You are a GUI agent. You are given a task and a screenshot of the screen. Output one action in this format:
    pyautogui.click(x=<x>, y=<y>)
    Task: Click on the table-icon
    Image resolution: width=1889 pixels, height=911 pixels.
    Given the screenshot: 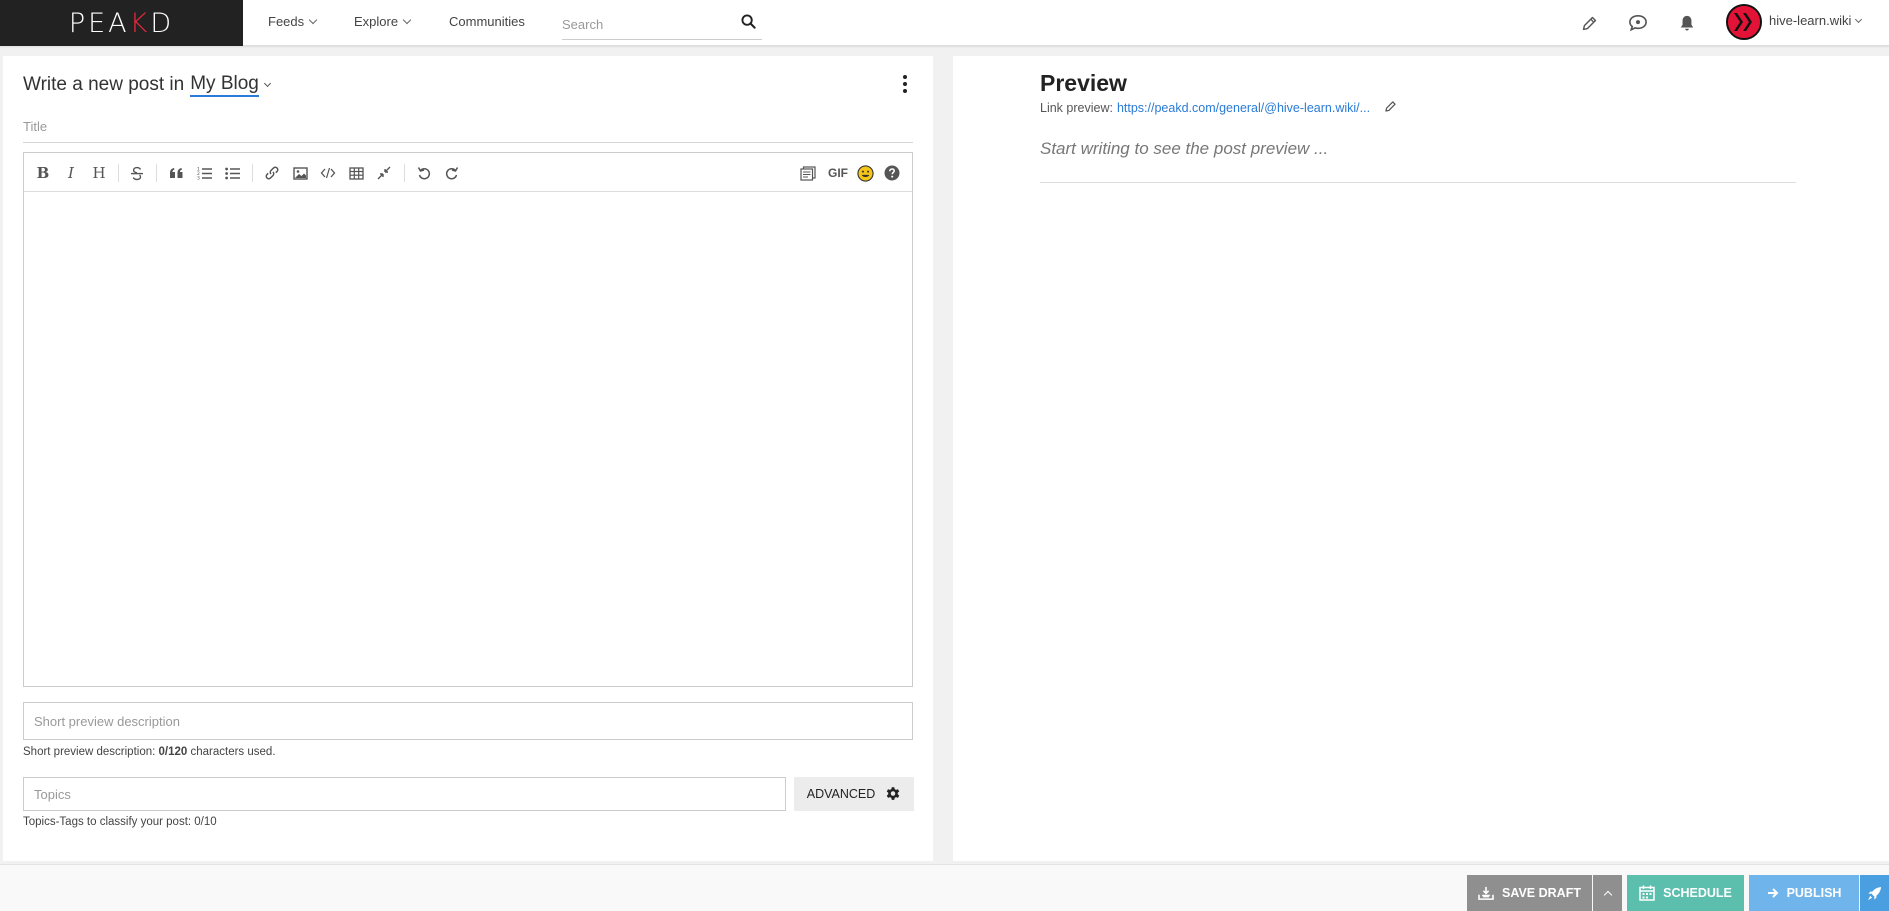 What is the action you would take?
    pyautogui.click(x=356, y=173)
    